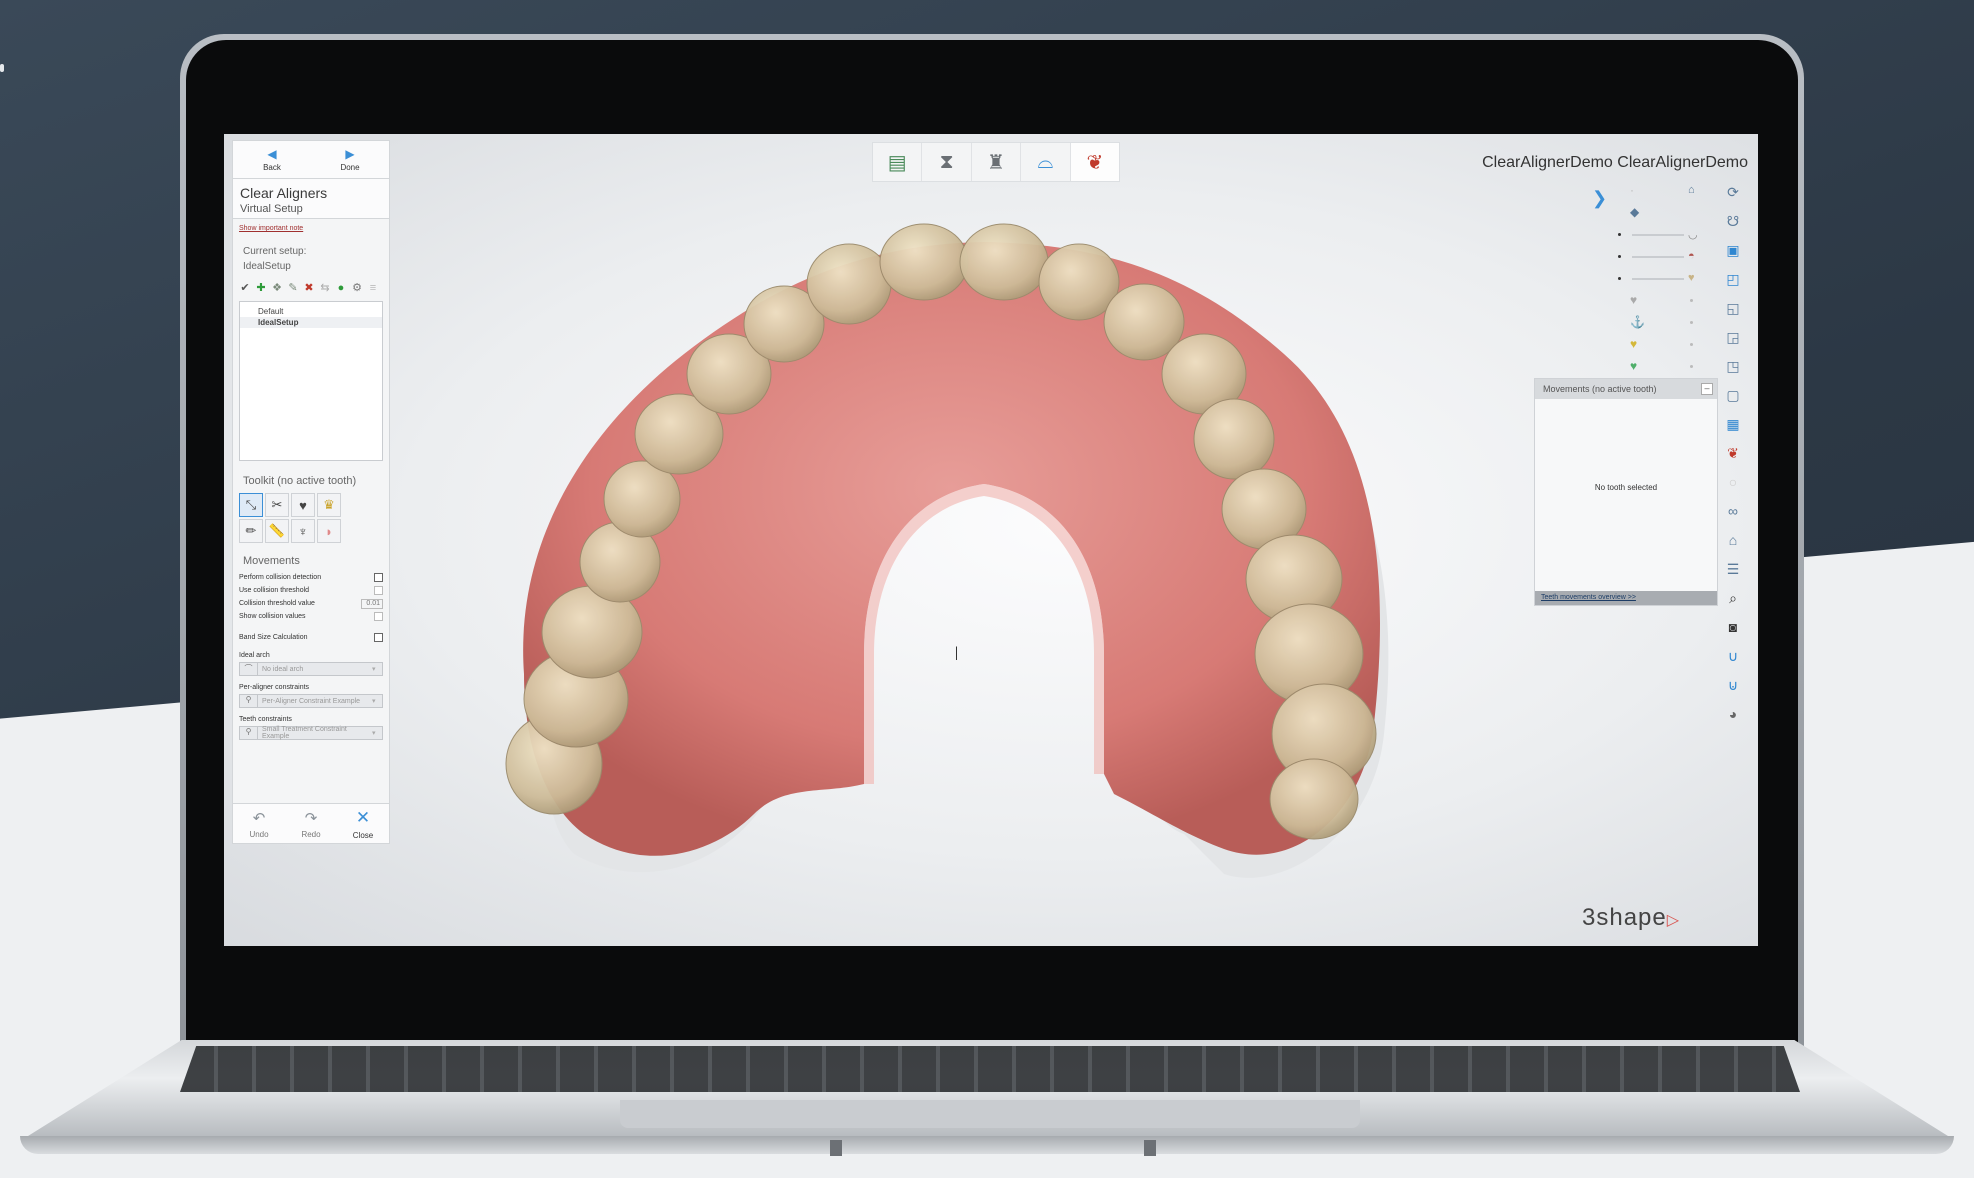 This screenshot has height=1178, width=1974. I want to click on view-right-icon: ◲, so click(1733, 337).